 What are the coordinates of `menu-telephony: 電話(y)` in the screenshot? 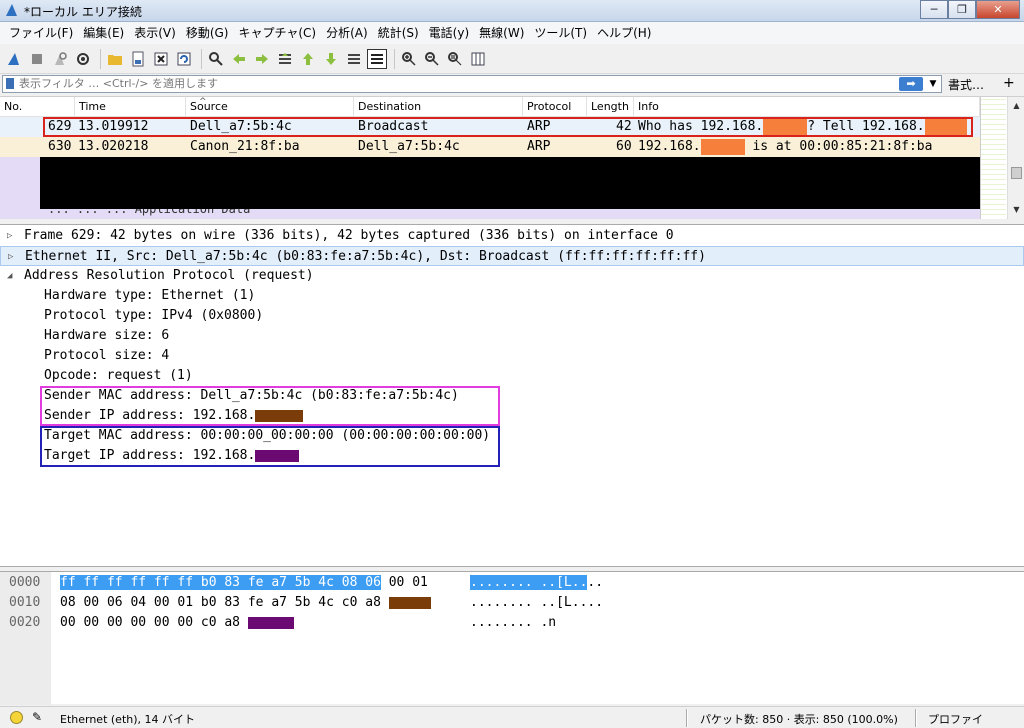 It's located at (449, 33).